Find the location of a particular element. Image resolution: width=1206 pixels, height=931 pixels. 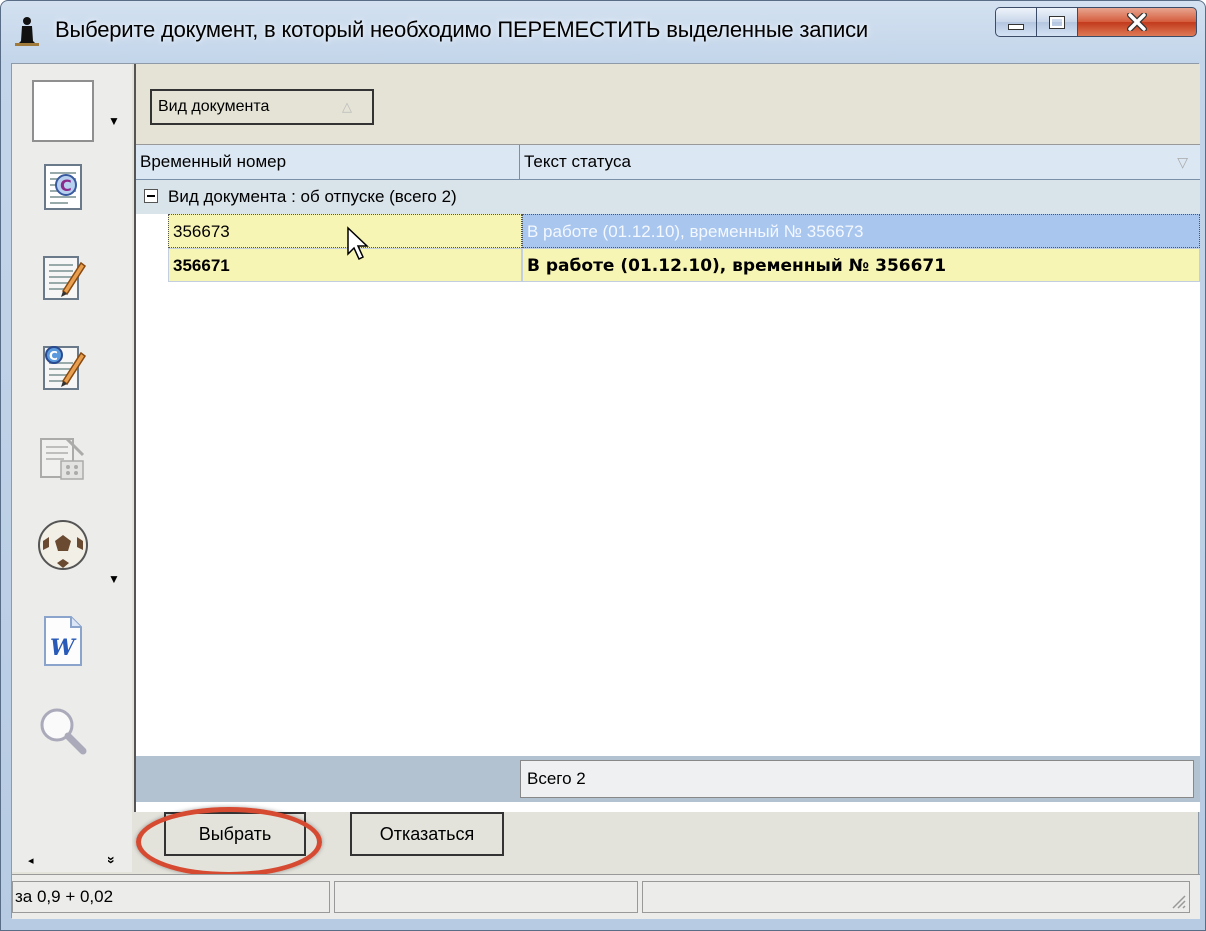

export-word-button: W is located at coordinates (63, 641).